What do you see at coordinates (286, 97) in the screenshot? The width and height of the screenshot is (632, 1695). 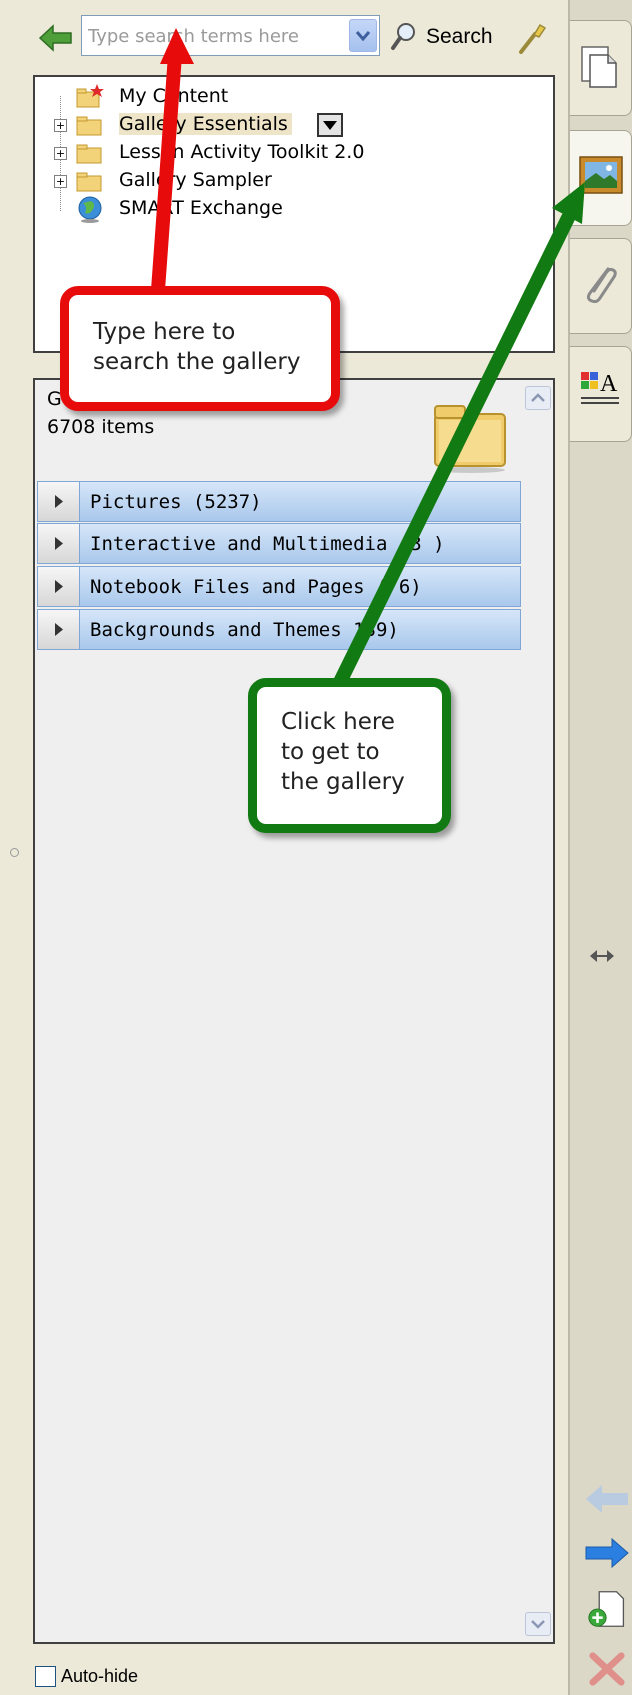 I see `tree-item-my-content: My Content` at bounding box center [286, 97].